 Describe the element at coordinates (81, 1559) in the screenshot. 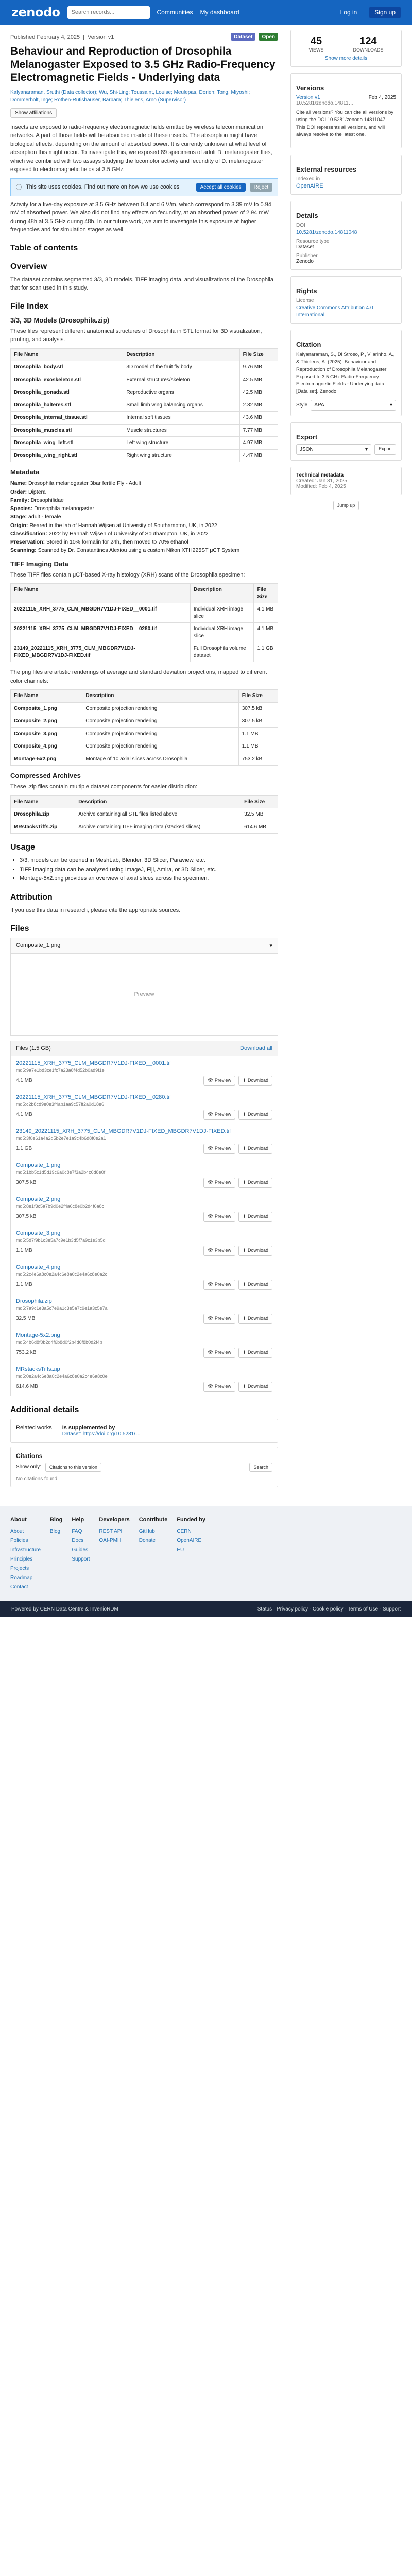

I see `footer-link: Support` at that location.